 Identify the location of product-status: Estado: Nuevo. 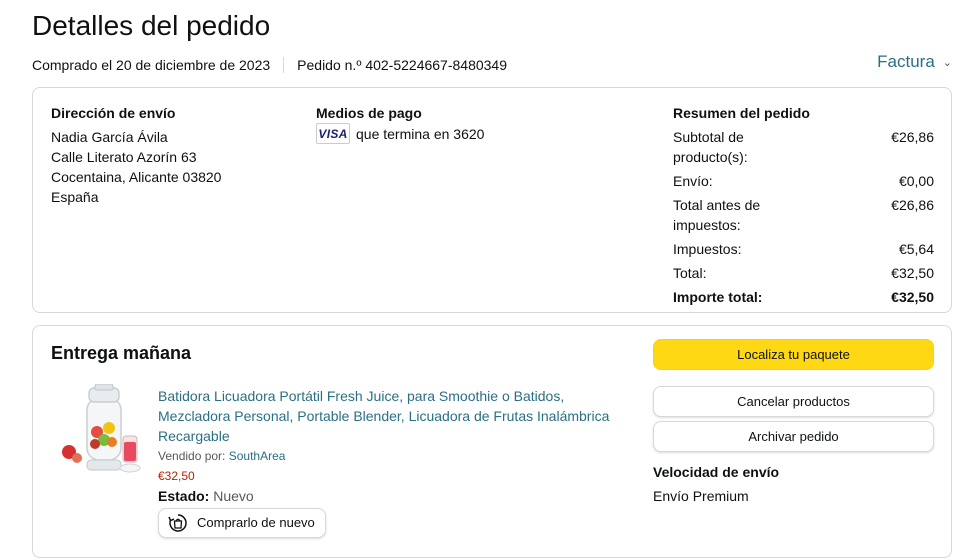
(393, 496).